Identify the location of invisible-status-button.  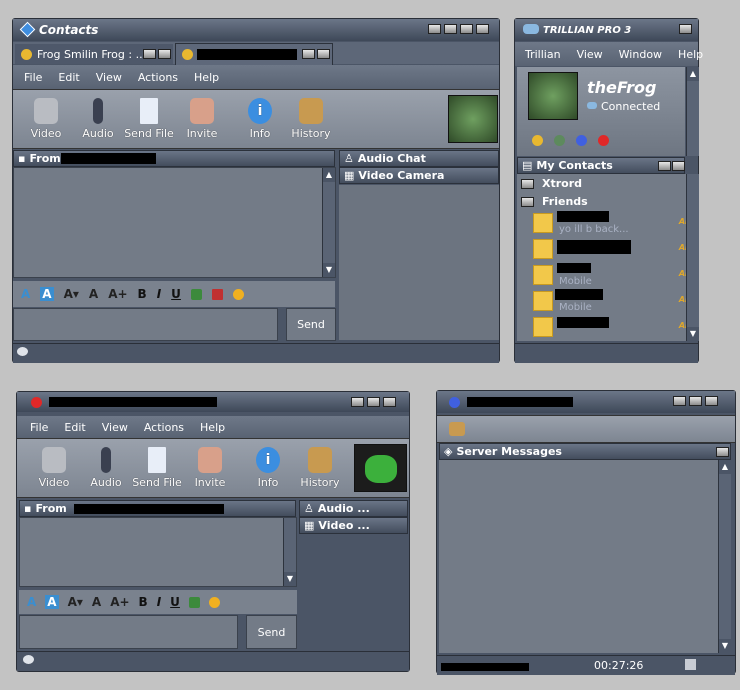
(559, 140).